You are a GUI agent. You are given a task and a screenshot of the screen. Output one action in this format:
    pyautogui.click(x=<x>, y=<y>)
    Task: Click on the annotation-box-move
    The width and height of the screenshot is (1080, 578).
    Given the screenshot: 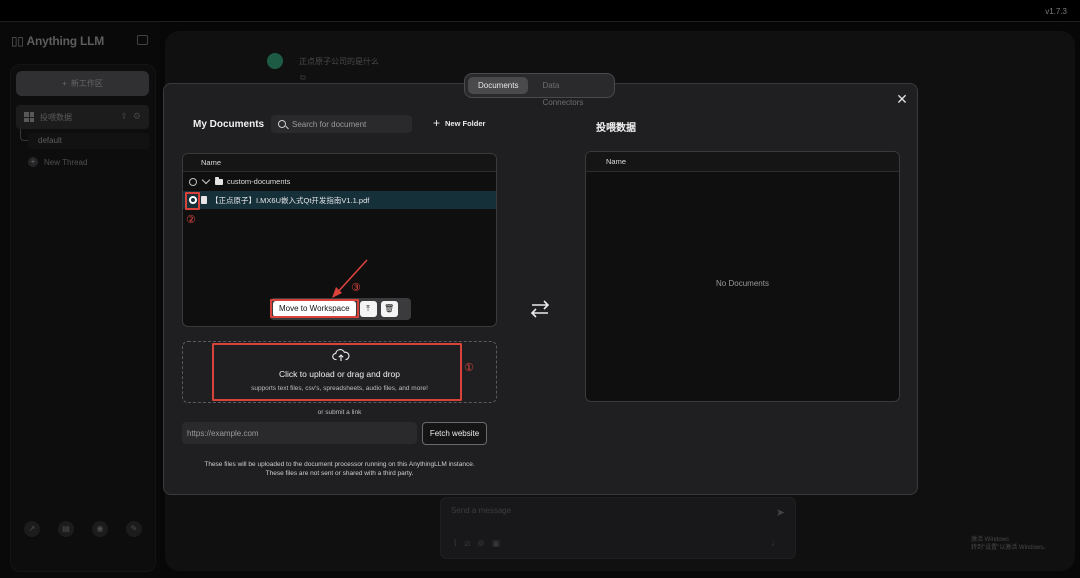 What is the action you would take?
    pyautogui.click(x=314, y=308)
    